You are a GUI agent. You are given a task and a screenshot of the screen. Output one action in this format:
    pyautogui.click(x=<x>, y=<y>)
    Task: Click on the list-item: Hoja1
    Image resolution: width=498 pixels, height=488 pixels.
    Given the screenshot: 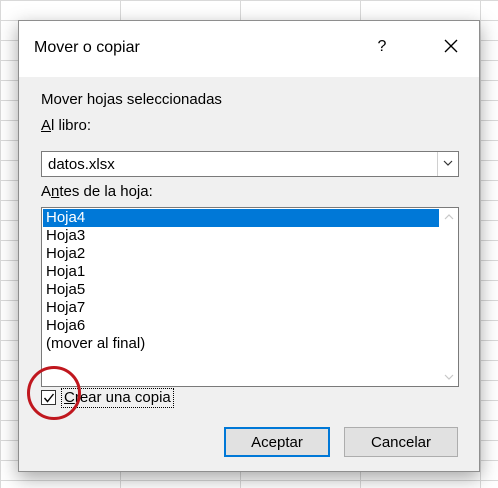 What is the action you would take?
    pyautogui.click(x=241, y=272)
    